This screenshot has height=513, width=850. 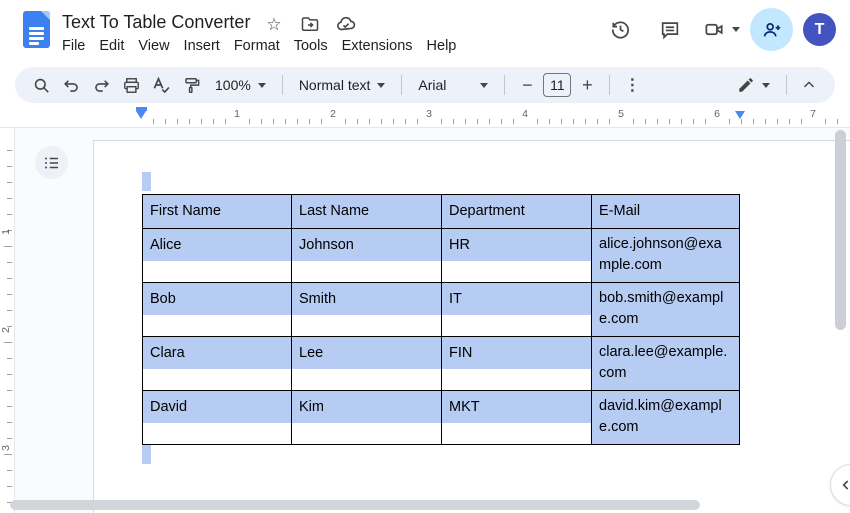 What do you see at coordinates (73, 46) in the screenshot?
I see `menu-file: File` at bounding box center [73, 46].